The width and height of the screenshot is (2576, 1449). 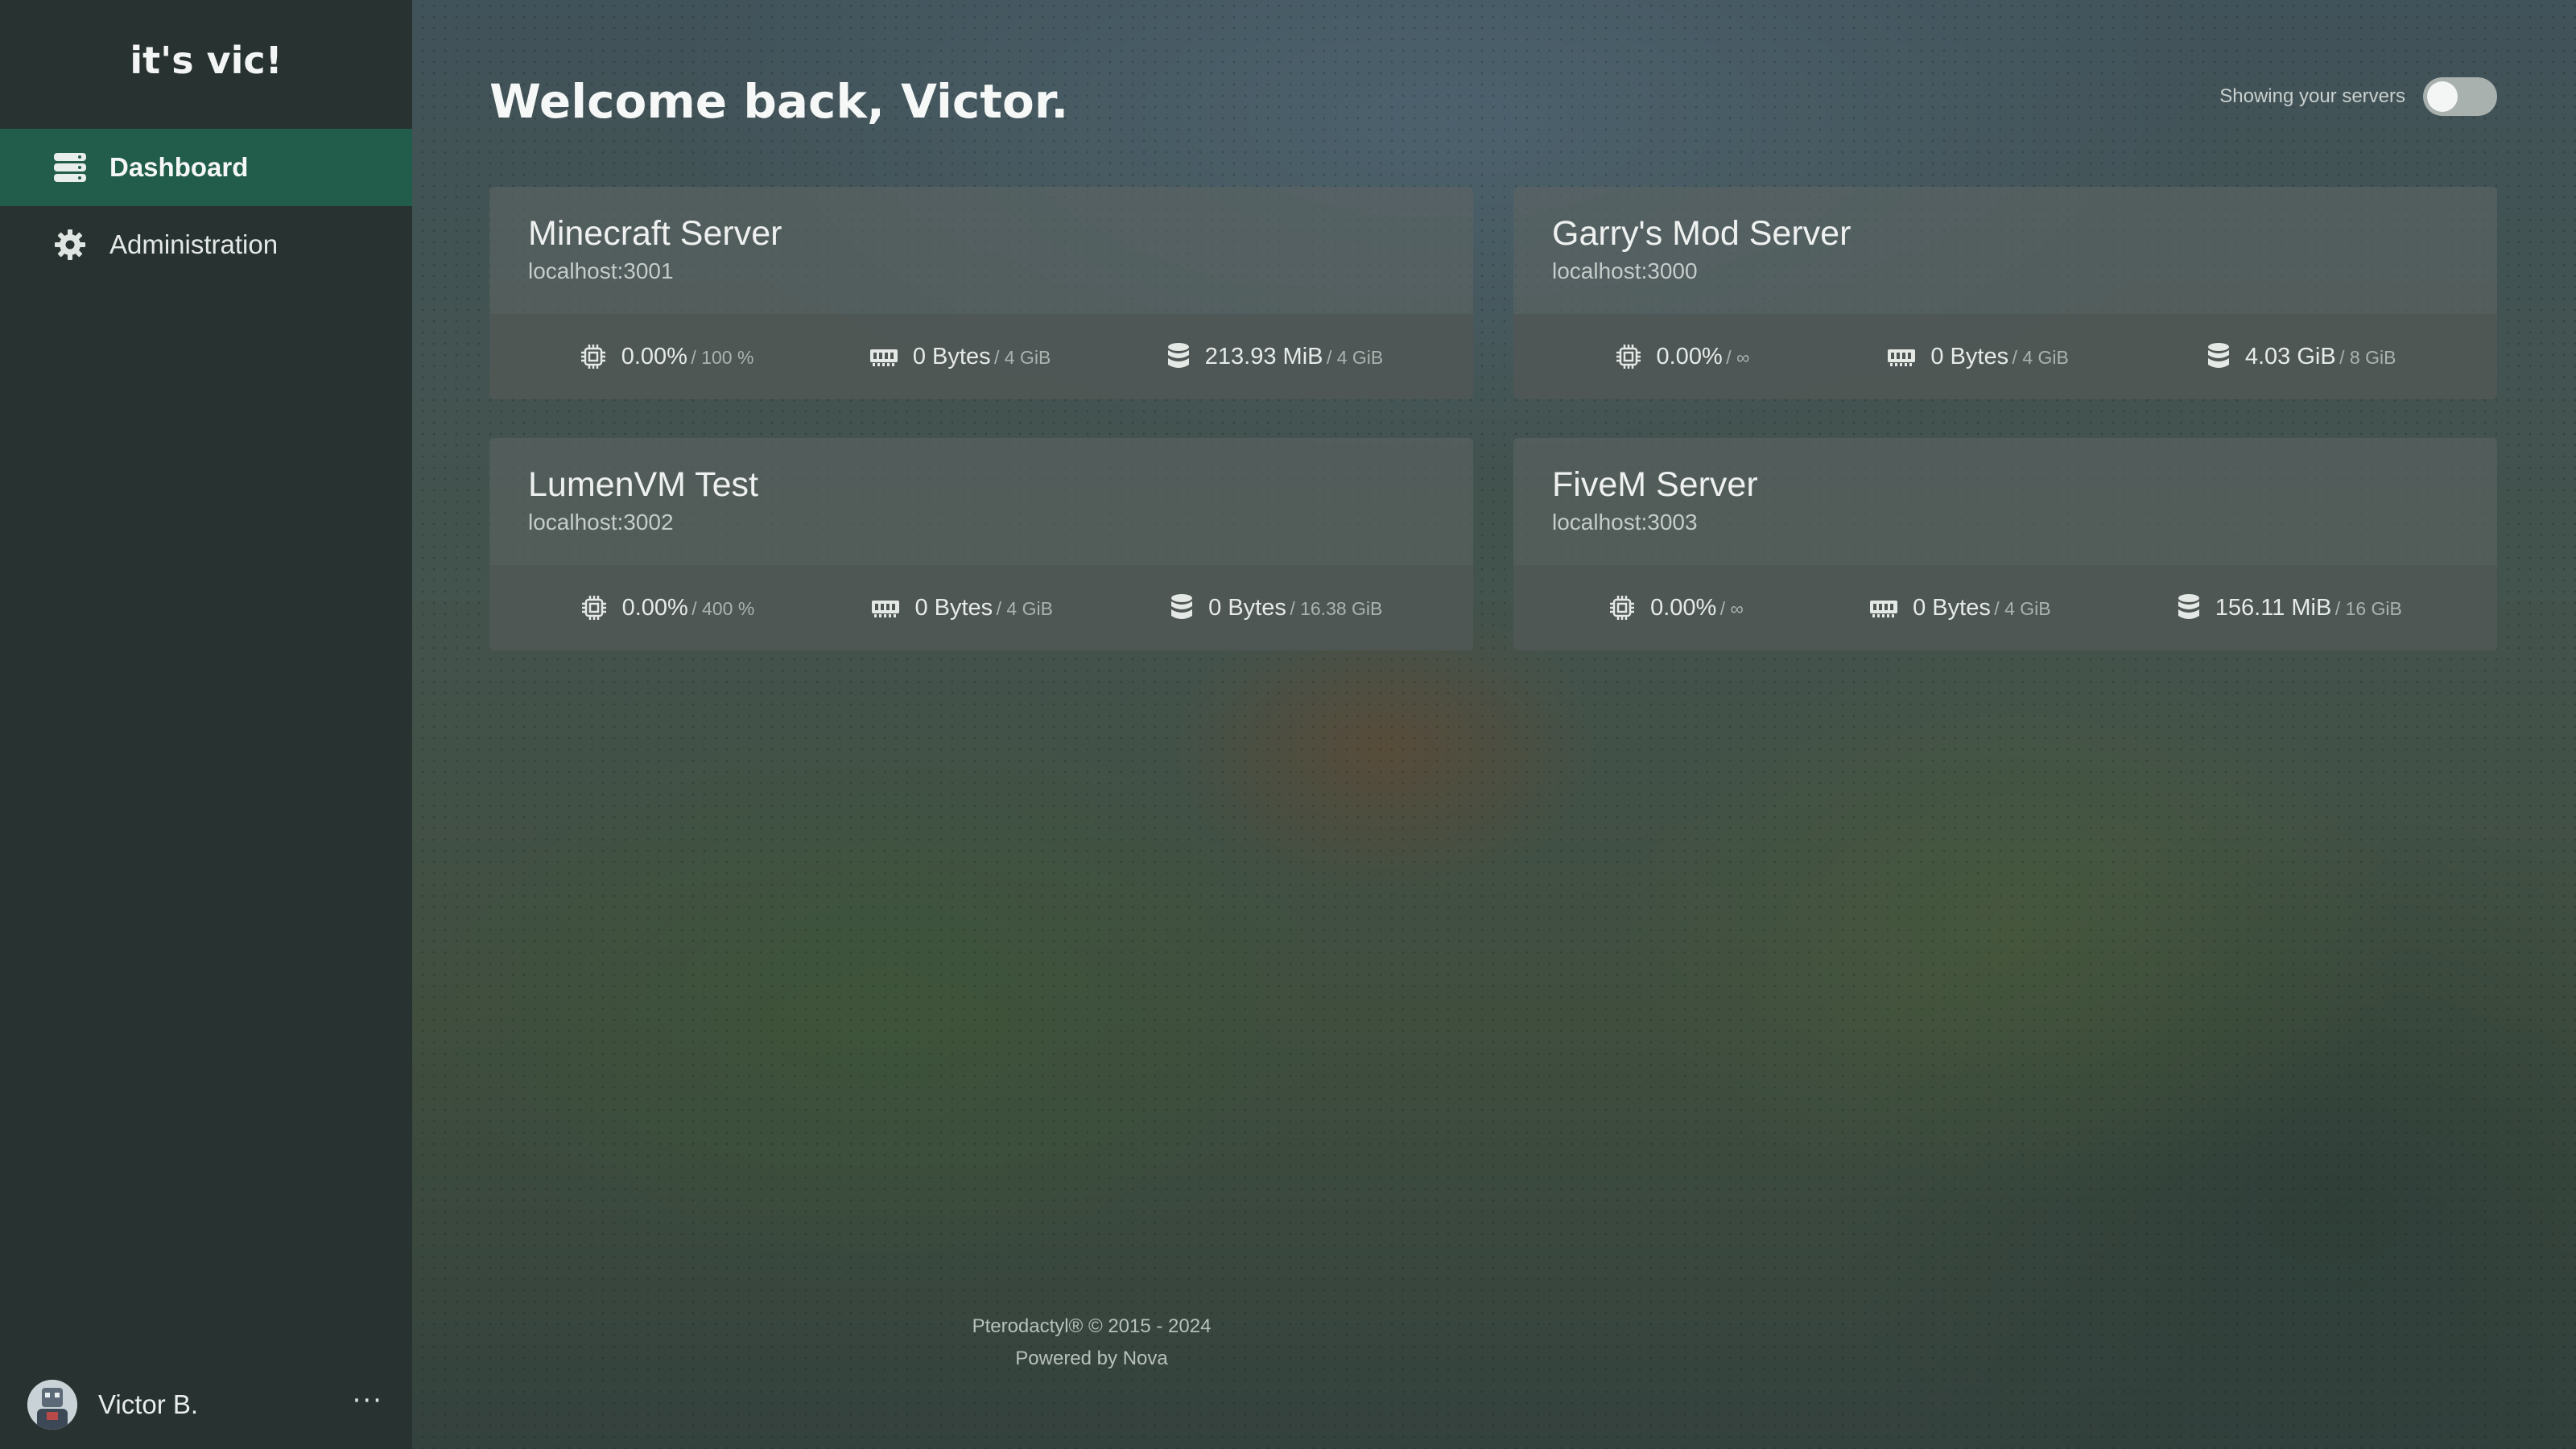 What do you see at coordinates (2367, 357) in the screenshot?
I see `disk-limit: / 8 GiB` at bounding box center [2367, 357].